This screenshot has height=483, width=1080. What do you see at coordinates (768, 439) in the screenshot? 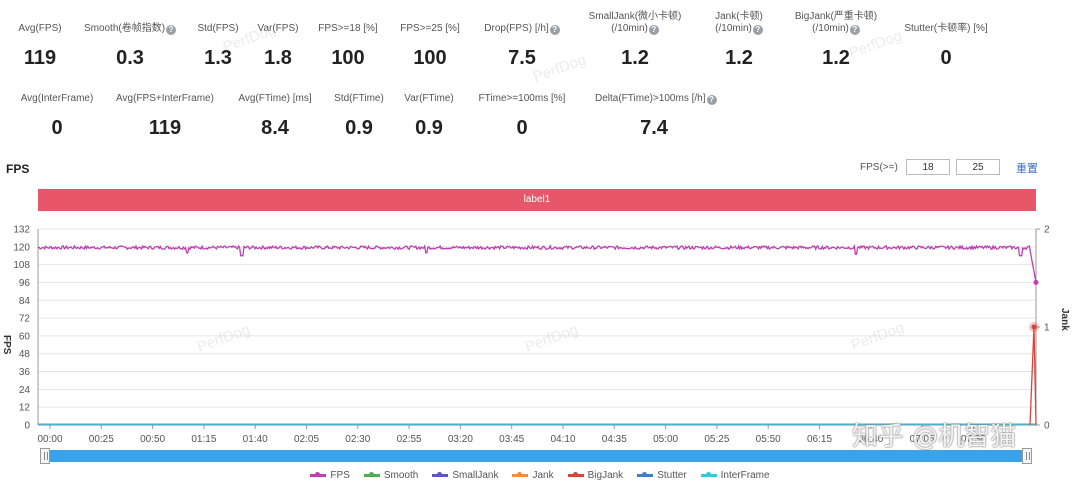
I see `x-tick-label: 05:50` at bounding box center [768, 439].